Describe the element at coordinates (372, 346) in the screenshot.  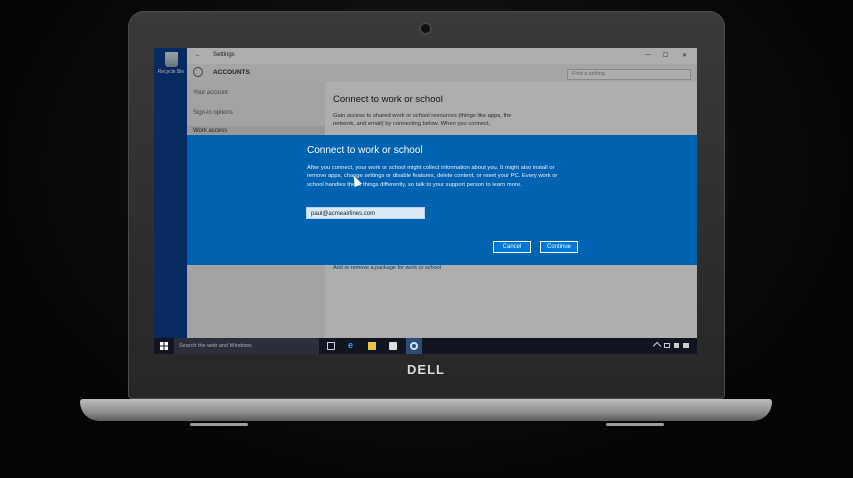
I see `file-explorer-icon` at that location.